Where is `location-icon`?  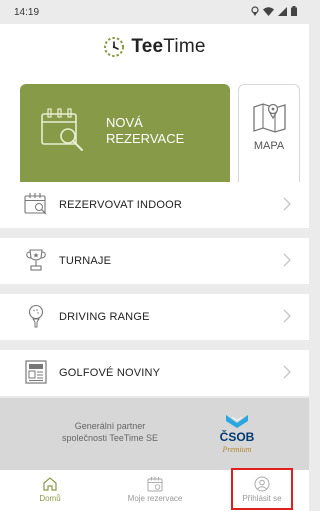 location-icon is located at coordinates (255, 11).